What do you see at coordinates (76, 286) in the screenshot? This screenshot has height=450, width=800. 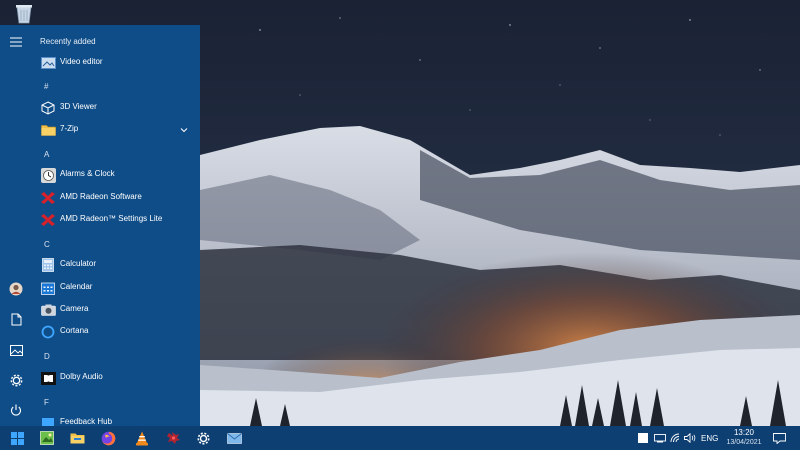 I see `app-label: Calendar` at bounding box center [76, 286].